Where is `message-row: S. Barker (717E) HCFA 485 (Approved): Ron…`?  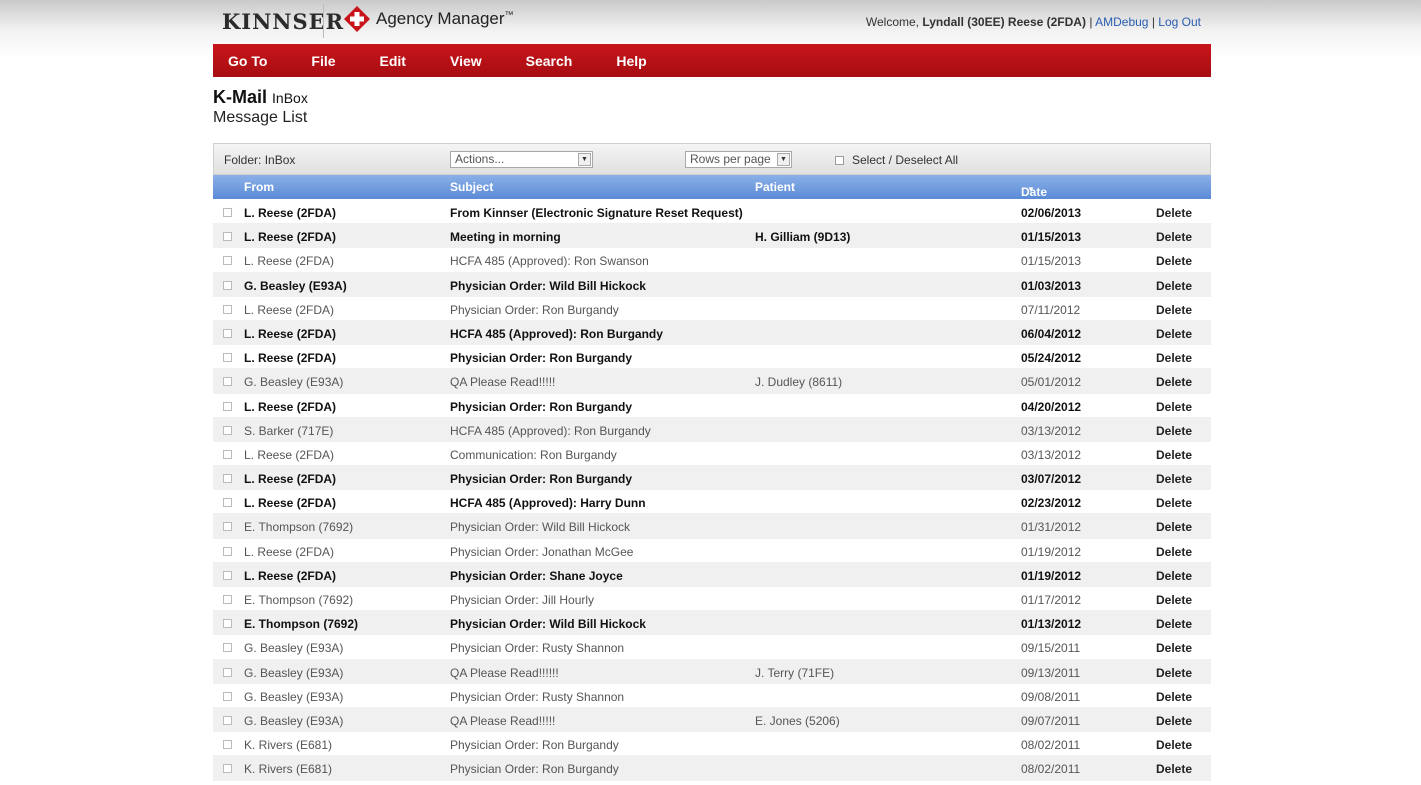 message-row: S. Barker (717E) HCFA 485 (Approved): Ron… is located at coordinates (712, 429).